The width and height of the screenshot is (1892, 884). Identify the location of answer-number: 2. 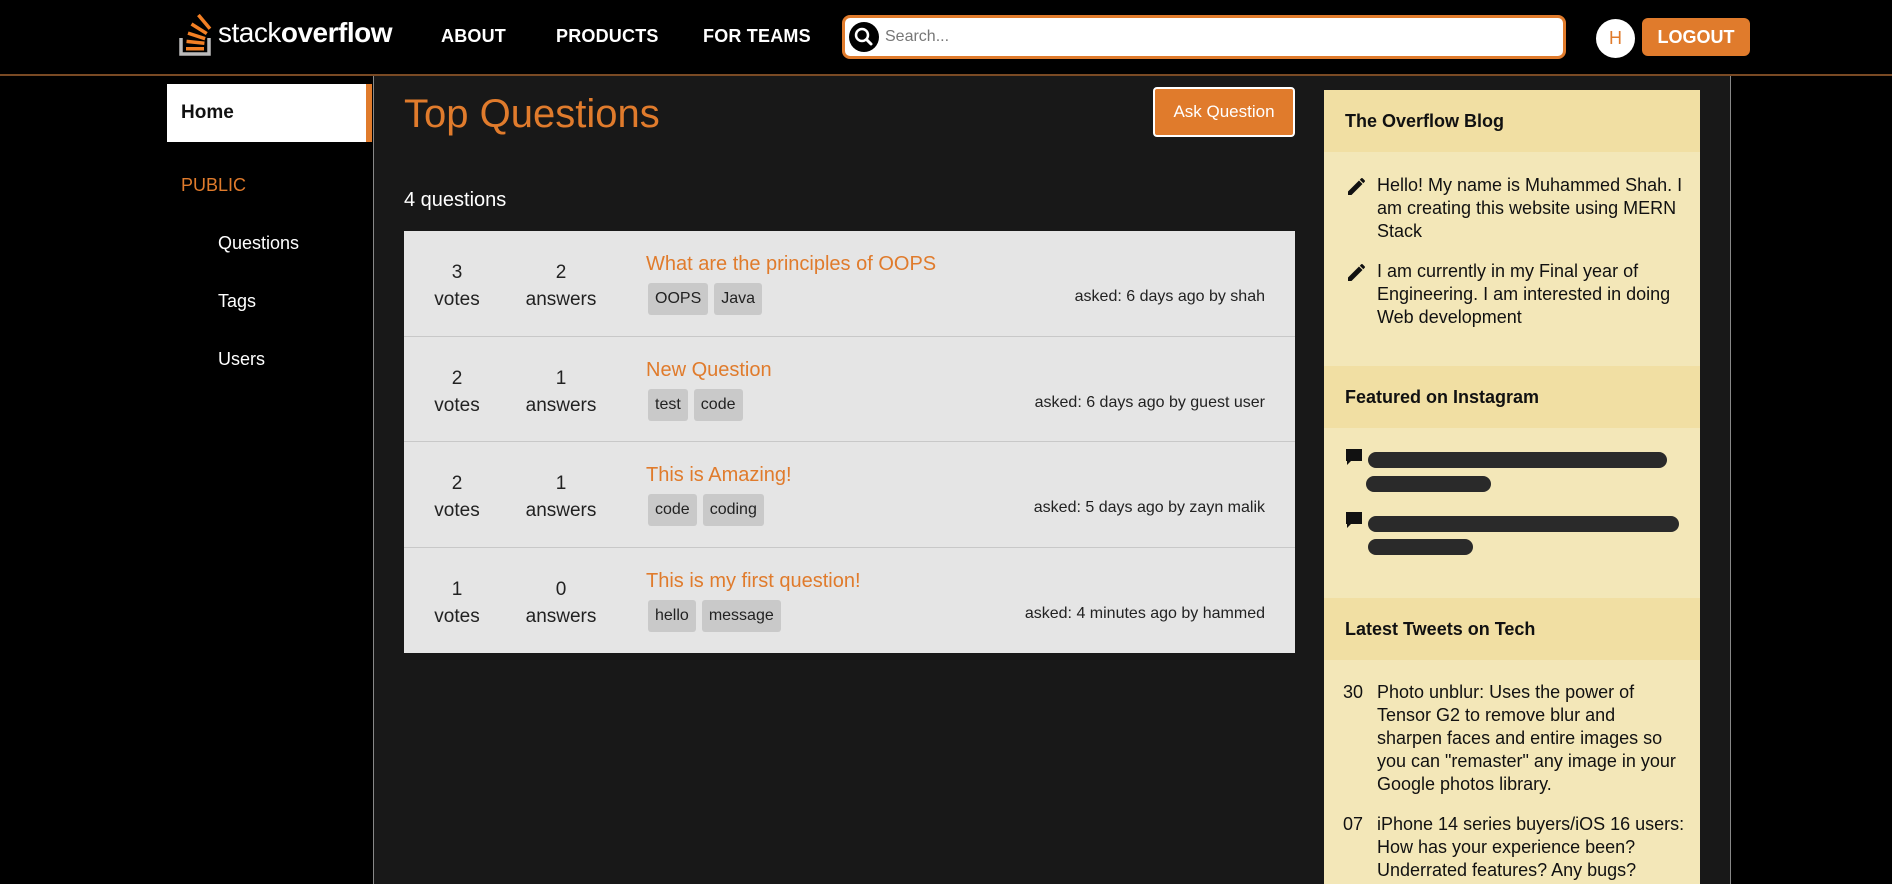
(561, 272).